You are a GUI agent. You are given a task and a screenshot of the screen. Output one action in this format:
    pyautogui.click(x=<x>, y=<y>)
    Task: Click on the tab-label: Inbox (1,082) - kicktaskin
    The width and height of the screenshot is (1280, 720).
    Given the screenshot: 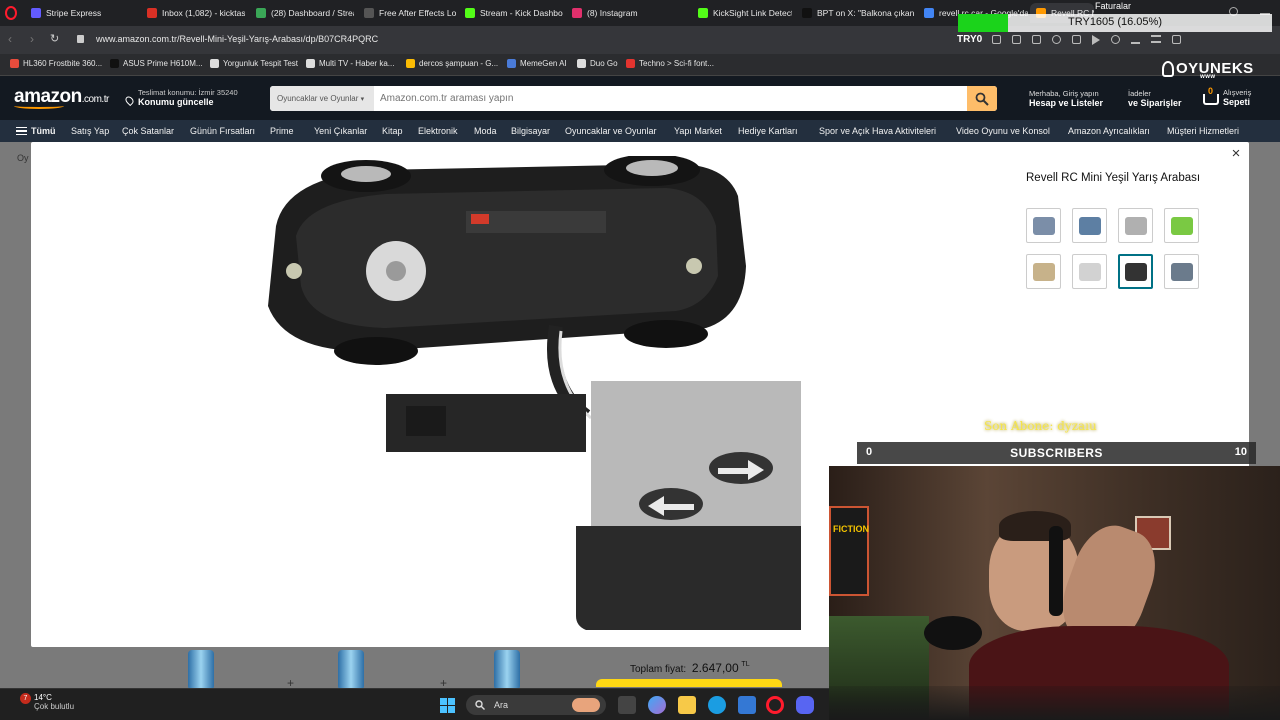 What is the action you would take?
    pyautogui.click(x=203, y=13)
    